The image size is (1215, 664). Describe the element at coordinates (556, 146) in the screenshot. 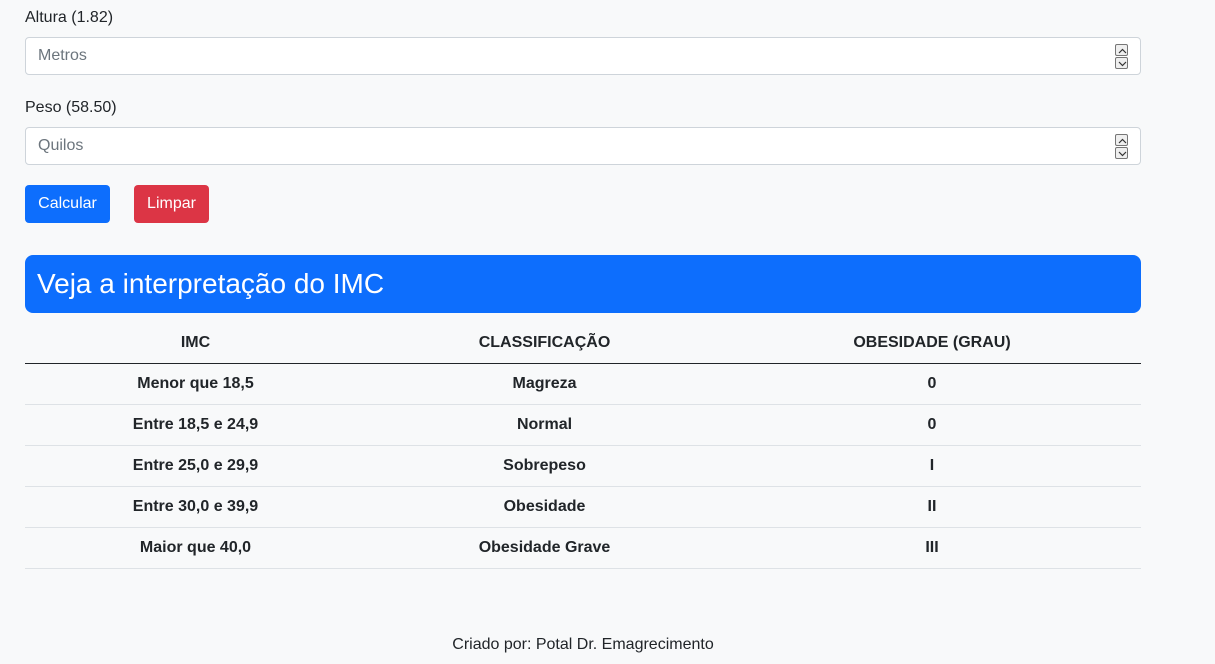

I see `peso-input` at that location.